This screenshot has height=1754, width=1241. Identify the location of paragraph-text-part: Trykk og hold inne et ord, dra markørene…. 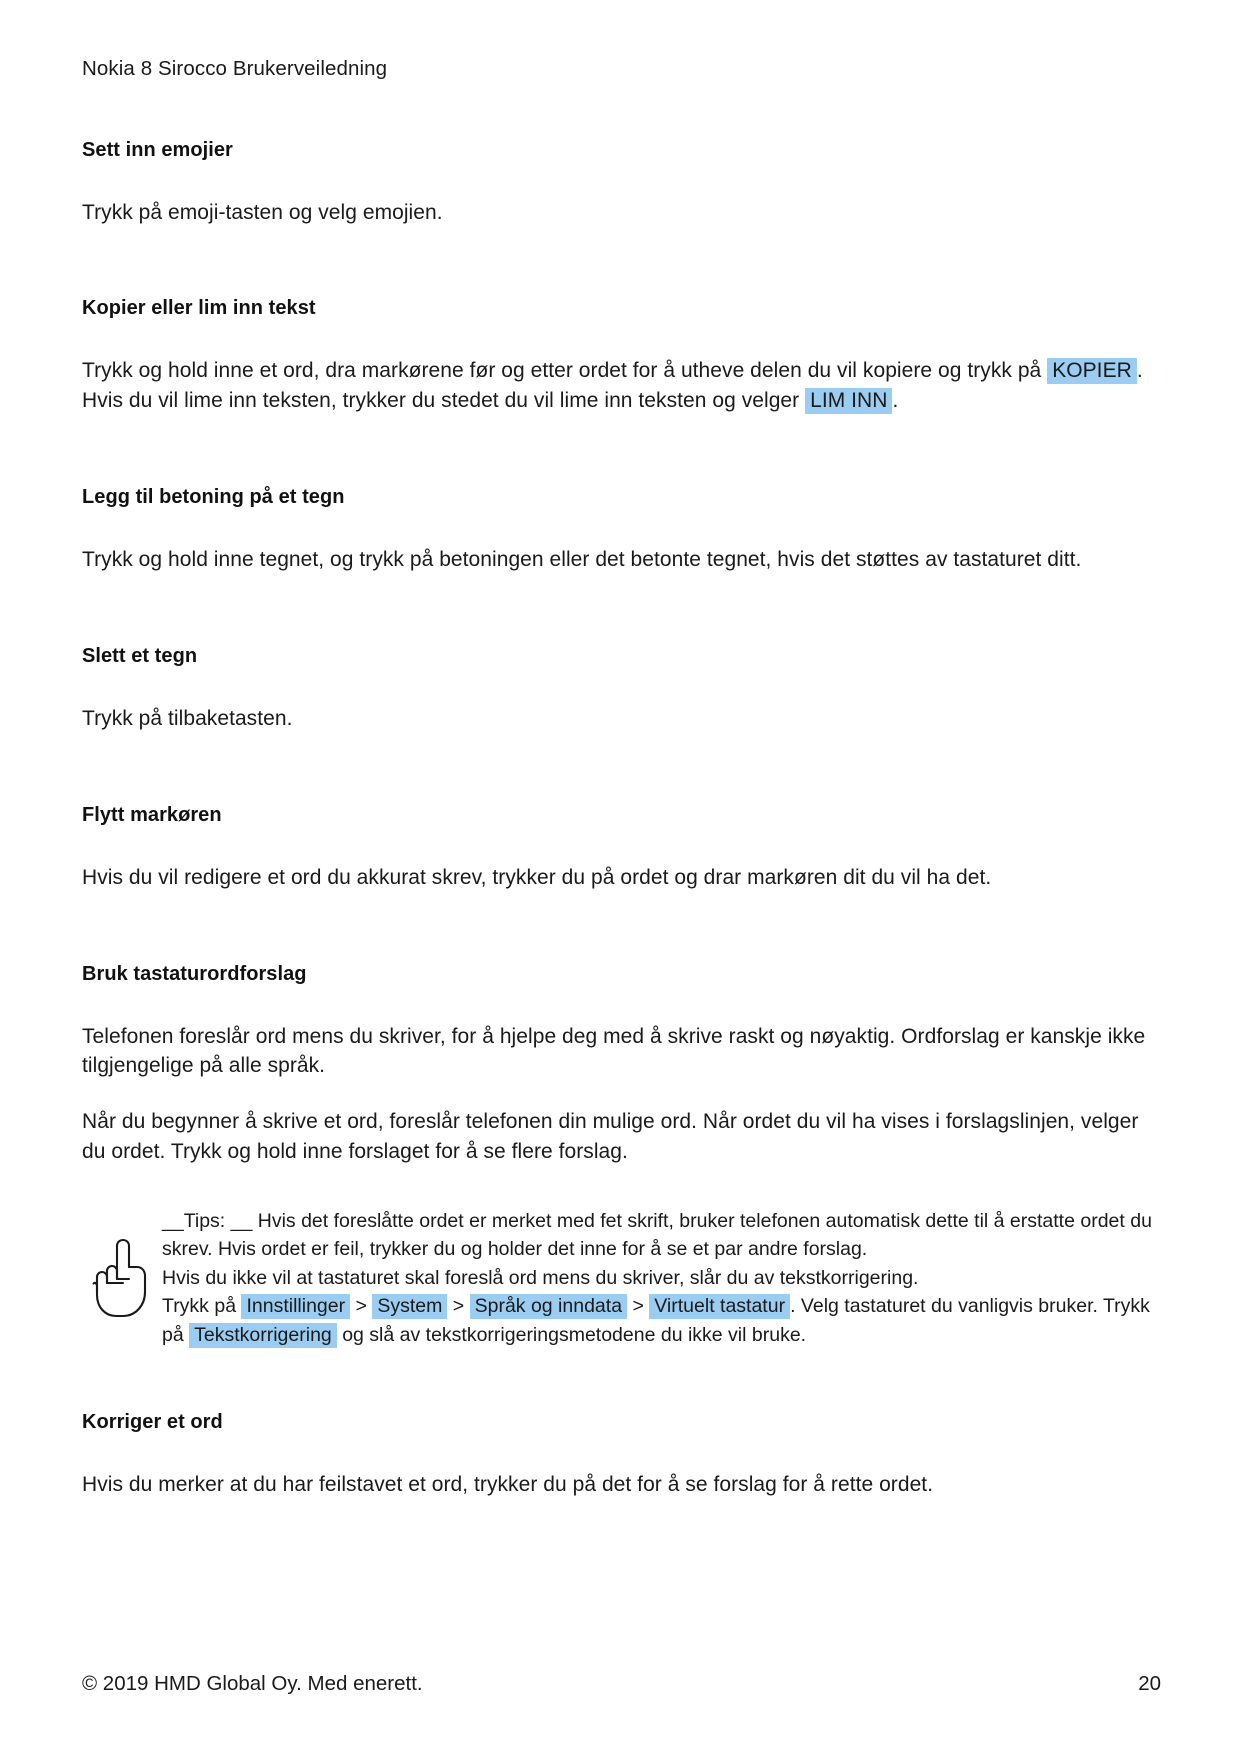
(562, 371).